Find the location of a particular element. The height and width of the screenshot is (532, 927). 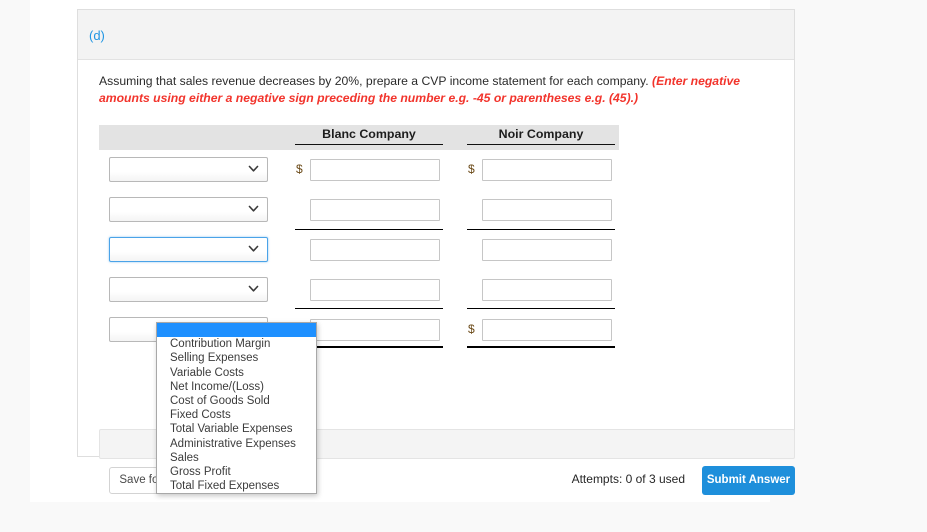

dropdown-option: Selling Expenses is located at coordinates (236, 358).